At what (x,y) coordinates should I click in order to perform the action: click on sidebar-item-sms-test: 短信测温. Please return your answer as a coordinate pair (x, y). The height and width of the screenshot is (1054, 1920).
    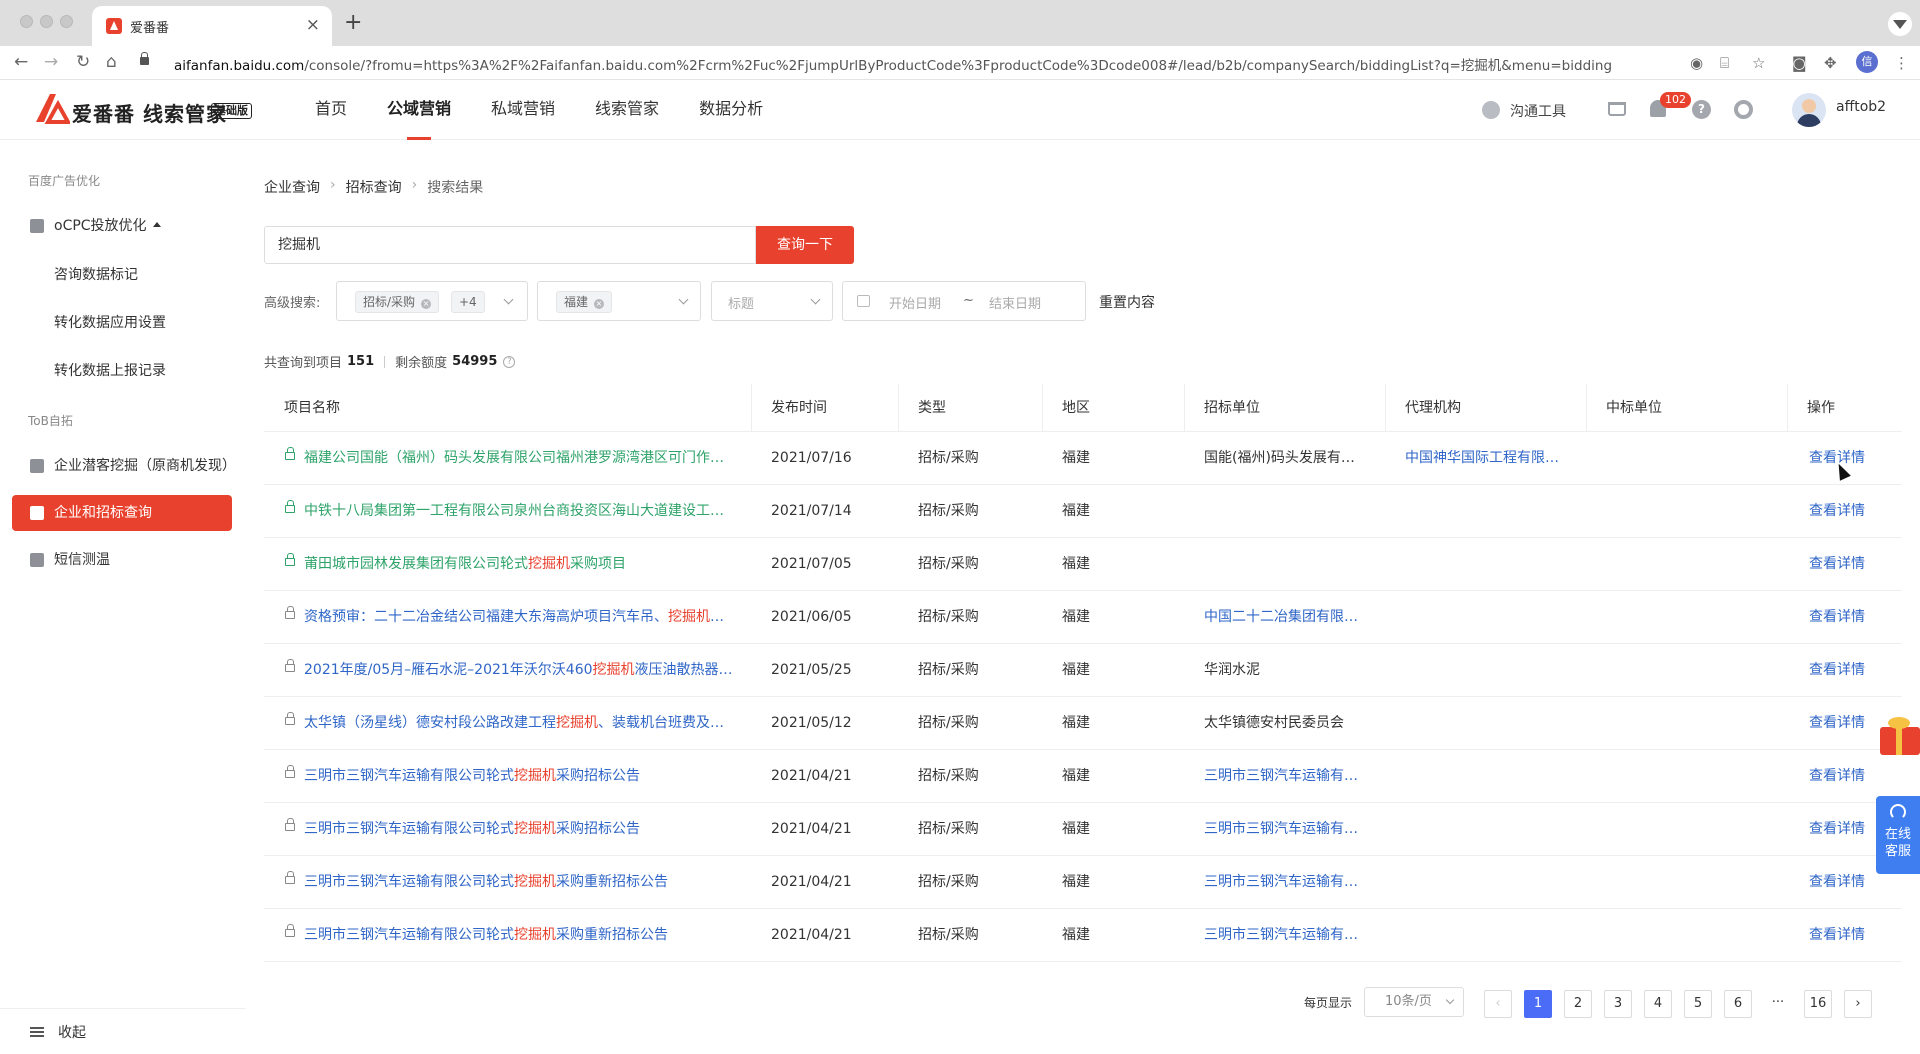
    Looking at the image, I should click on (122, 560).